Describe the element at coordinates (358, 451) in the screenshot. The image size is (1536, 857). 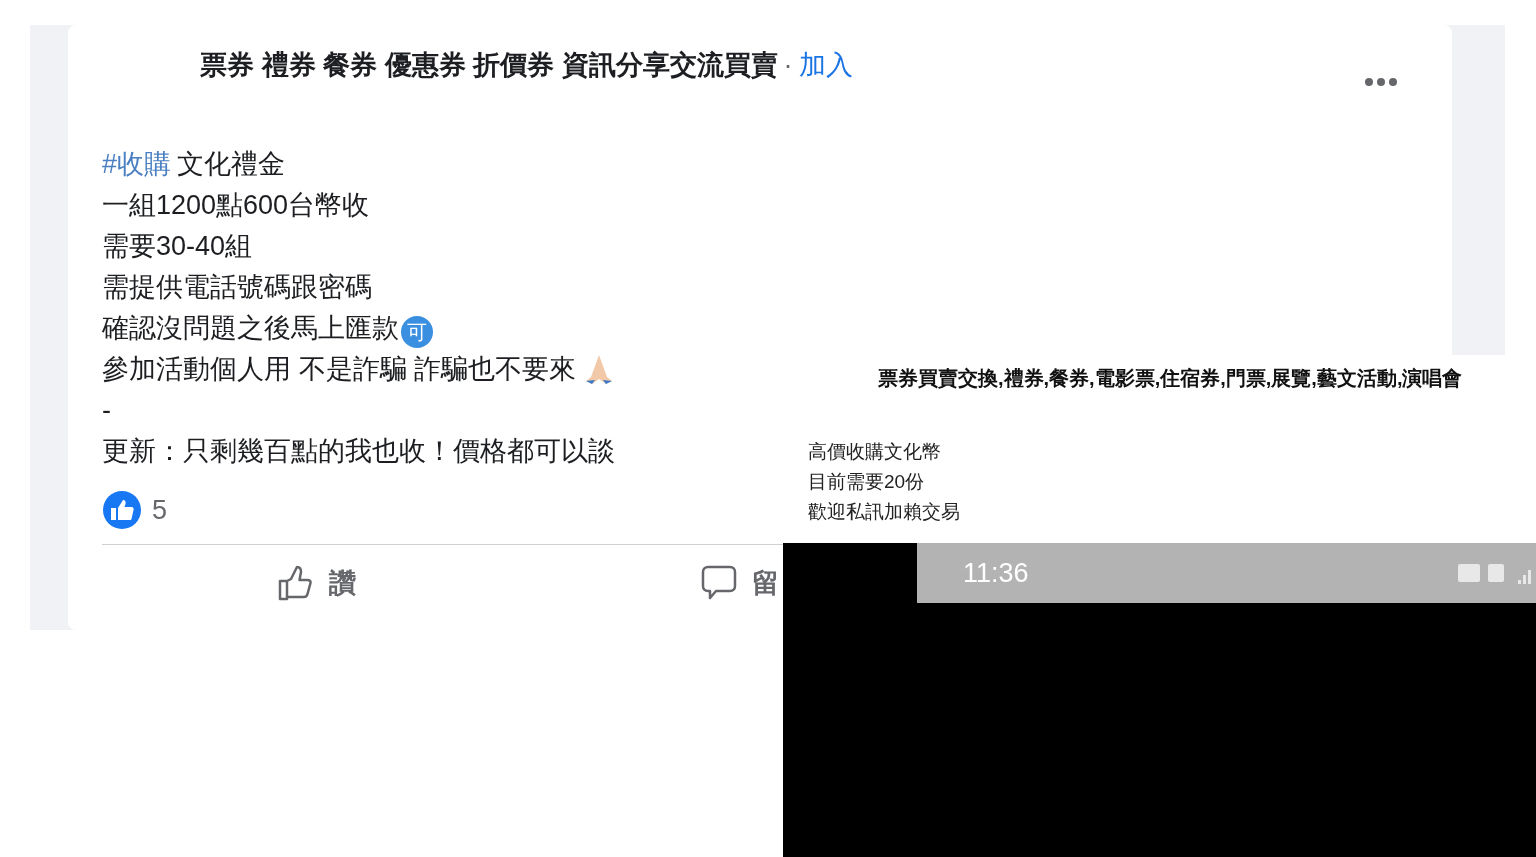
I see `post-text: 更新：只剩幾百點的我也收！價格都可以談` at that location.